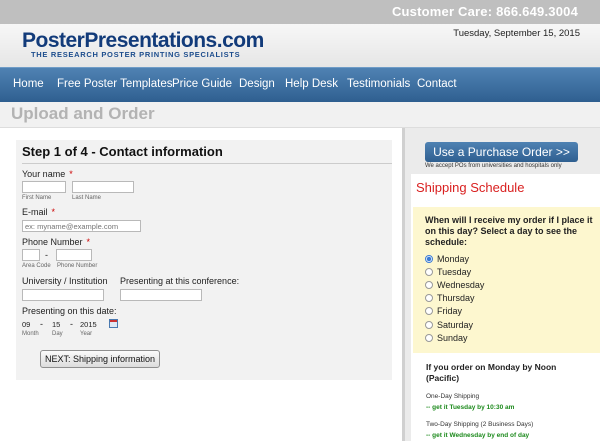  Describe the element at coordinates (207, 163) in the screenshot. I see `step-divider` at that location.